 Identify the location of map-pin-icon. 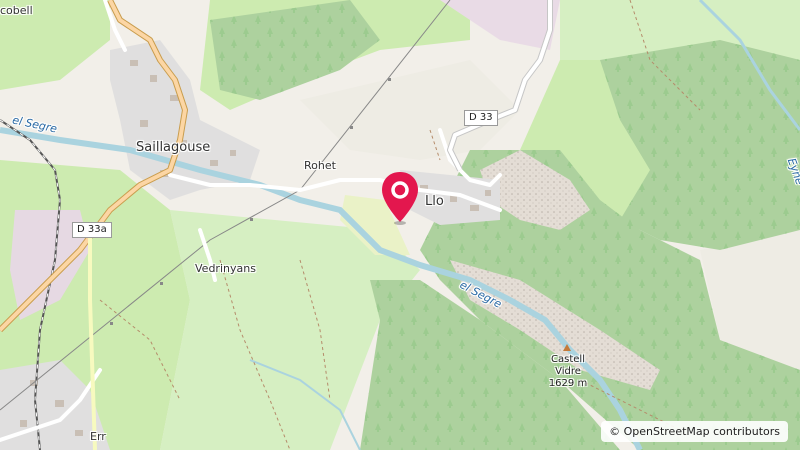
(400, 198).